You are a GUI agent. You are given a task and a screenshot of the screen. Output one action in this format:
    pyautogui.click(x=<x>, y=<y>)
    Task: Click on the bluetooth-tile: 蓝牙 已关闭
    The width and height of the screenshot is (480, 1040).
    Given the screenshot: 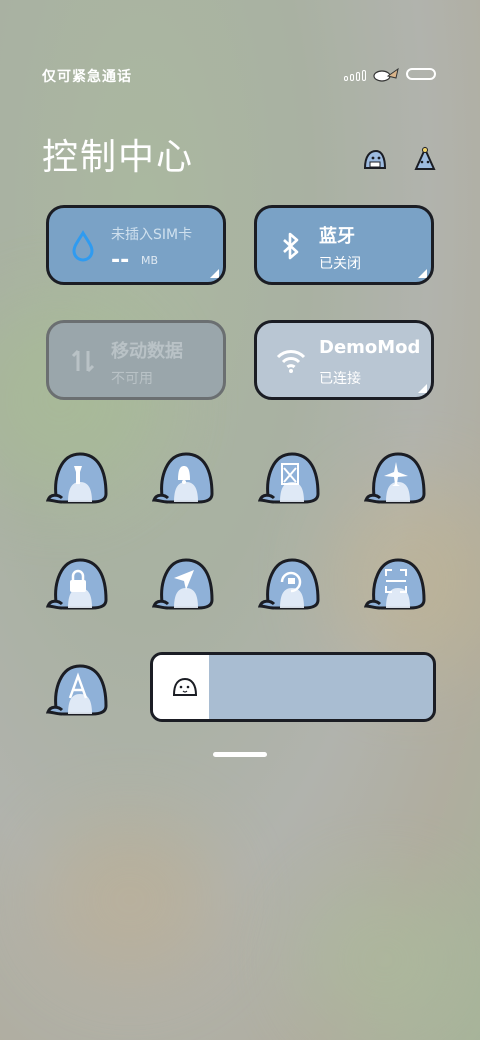 What is the action you would take?
    pyautogui.click(x=344, y=245)
    